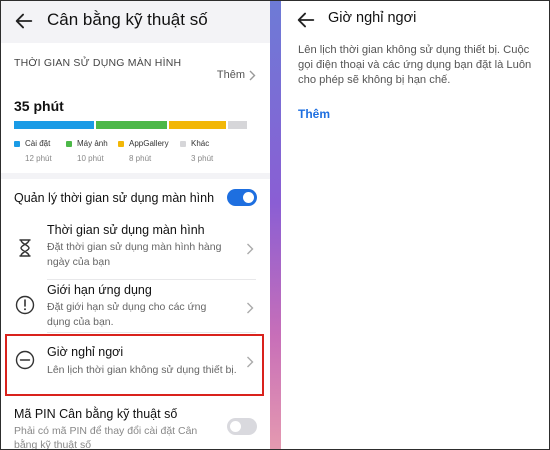 Image resolution: width=550 pixels, height=450 pixels. I want to click on legend-time: 3 phút, so click(202, 158).